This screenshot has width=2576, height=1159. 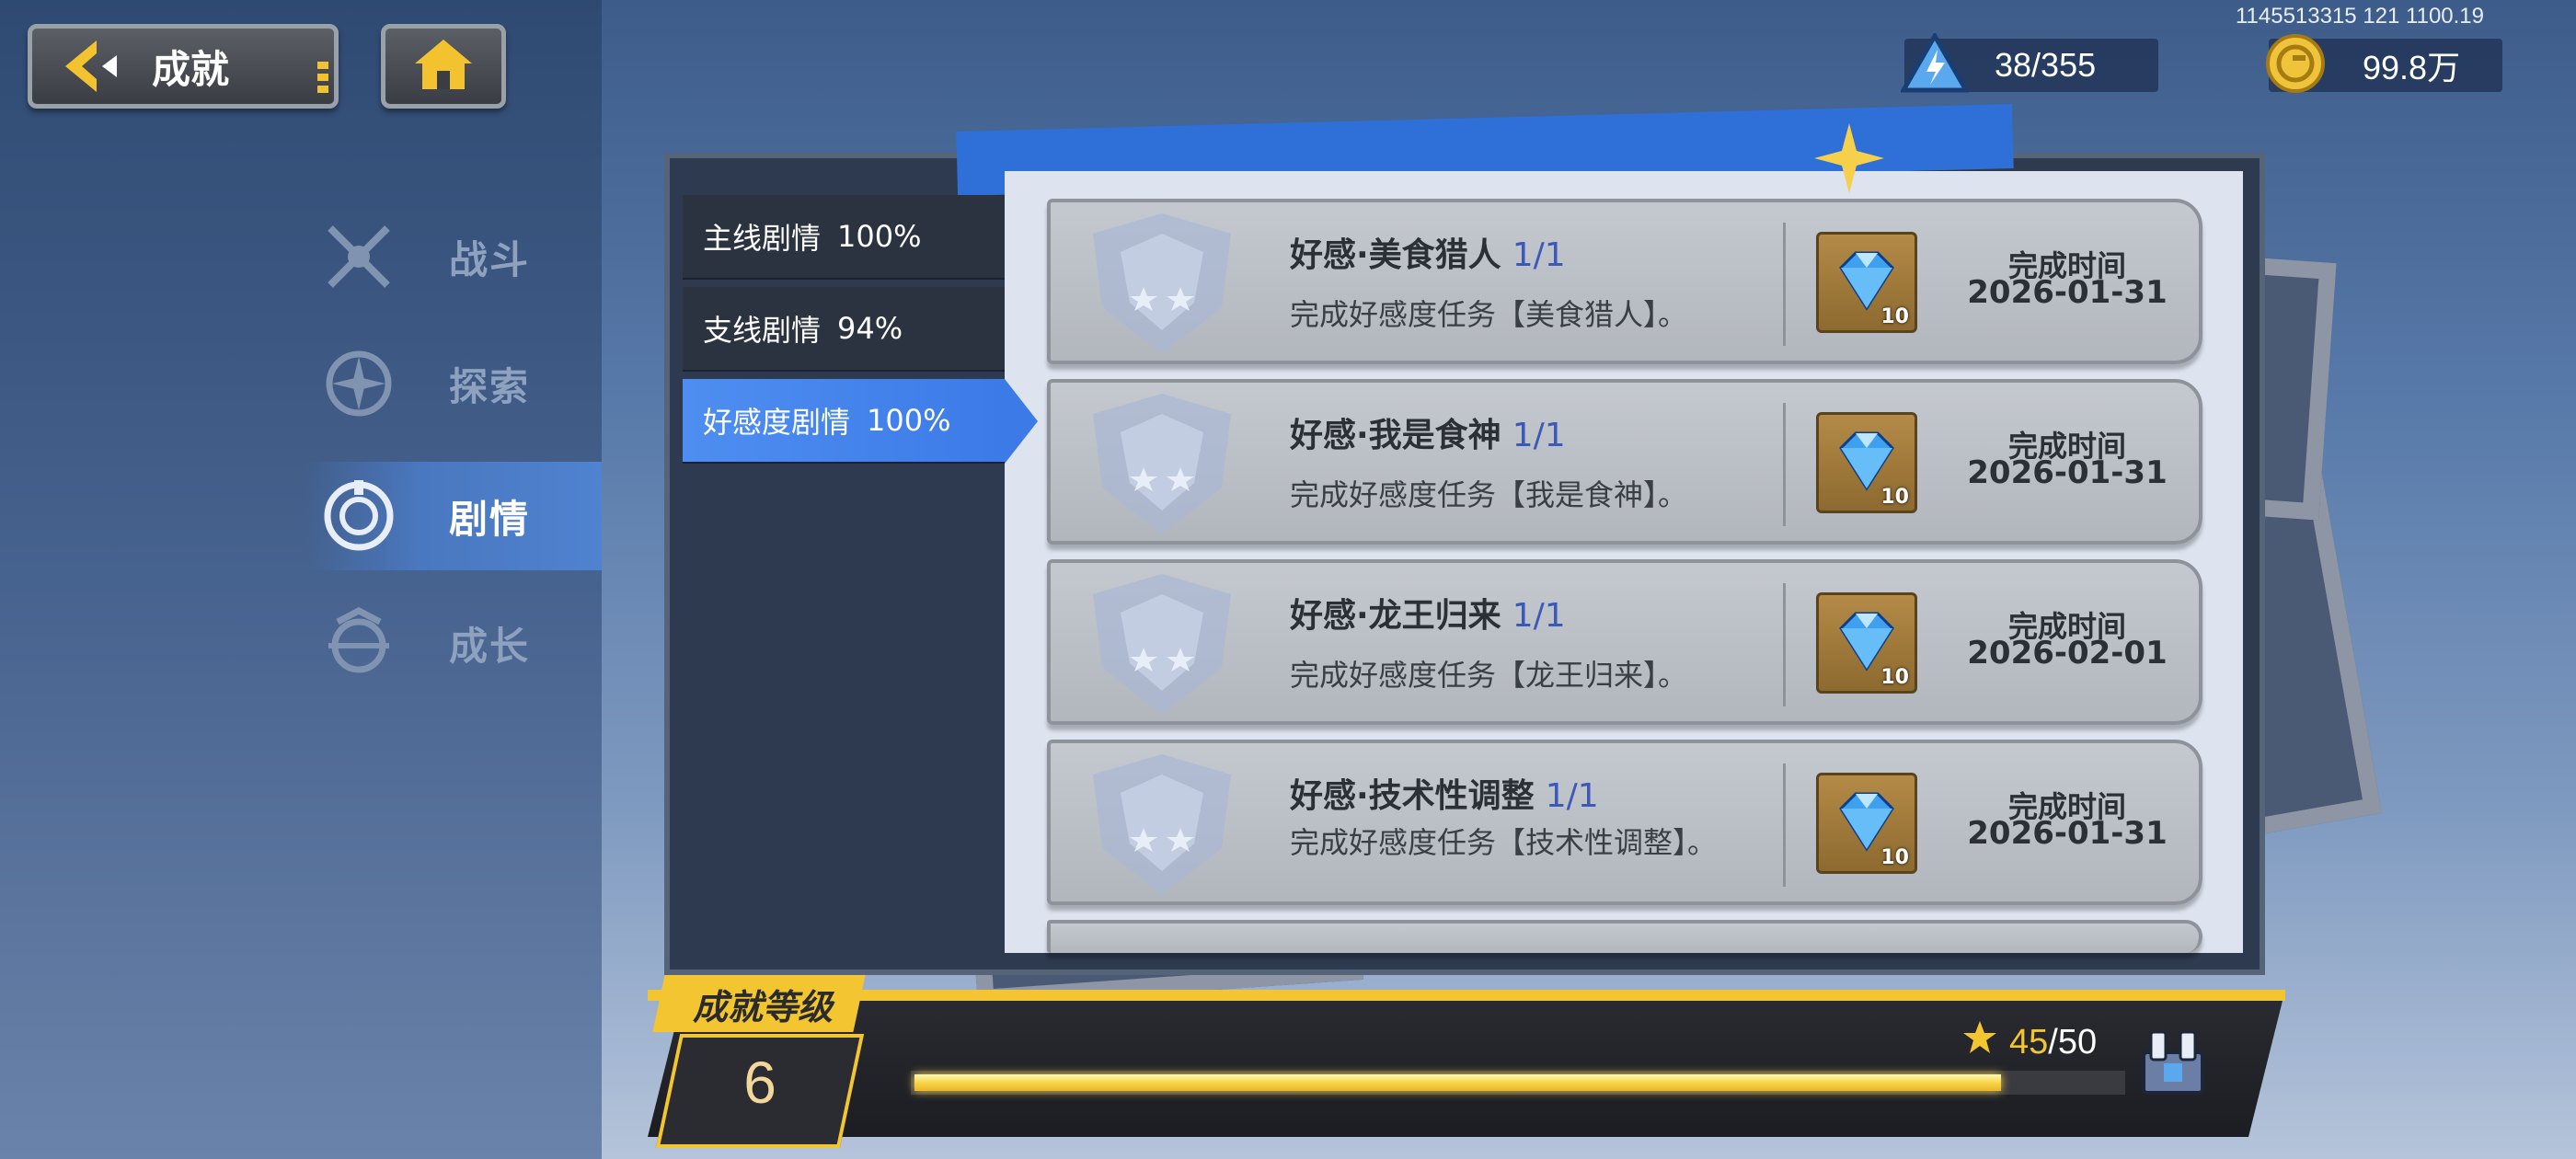 I want to click on crossed-swords-icon, so click(x=359, y=257).